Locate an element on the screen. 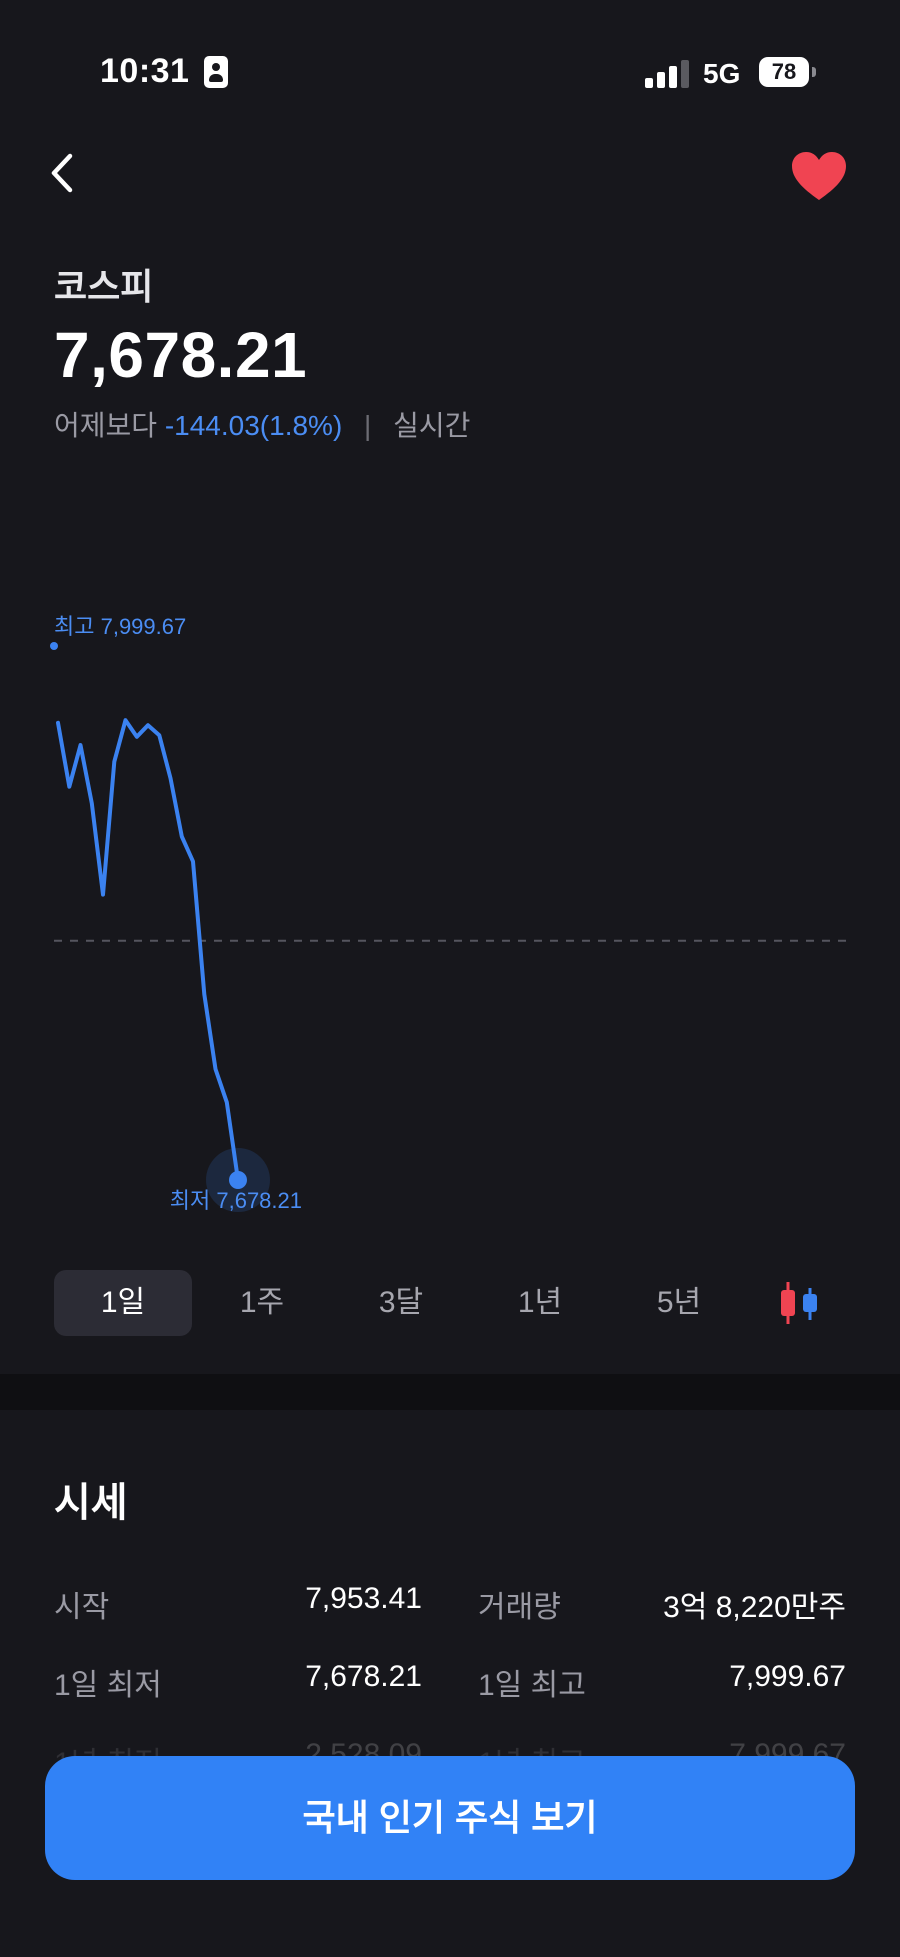 The width and height of the screenshot is (900, 1957). open-label: 시작 is located at coordinates (82, 1607).